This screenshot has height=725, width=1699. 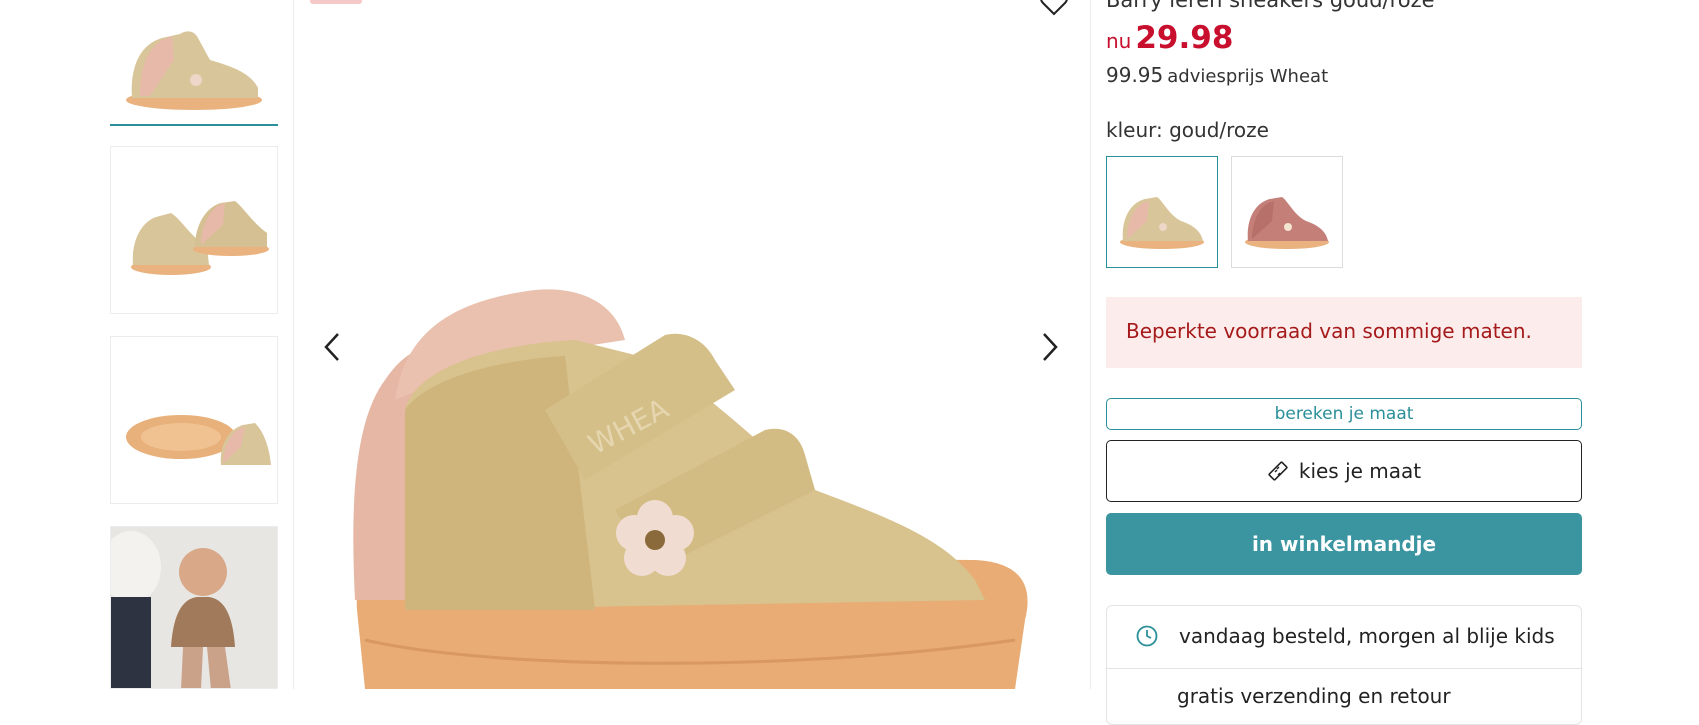 I want to click on next-image-button, so click(x=1049, y=347).